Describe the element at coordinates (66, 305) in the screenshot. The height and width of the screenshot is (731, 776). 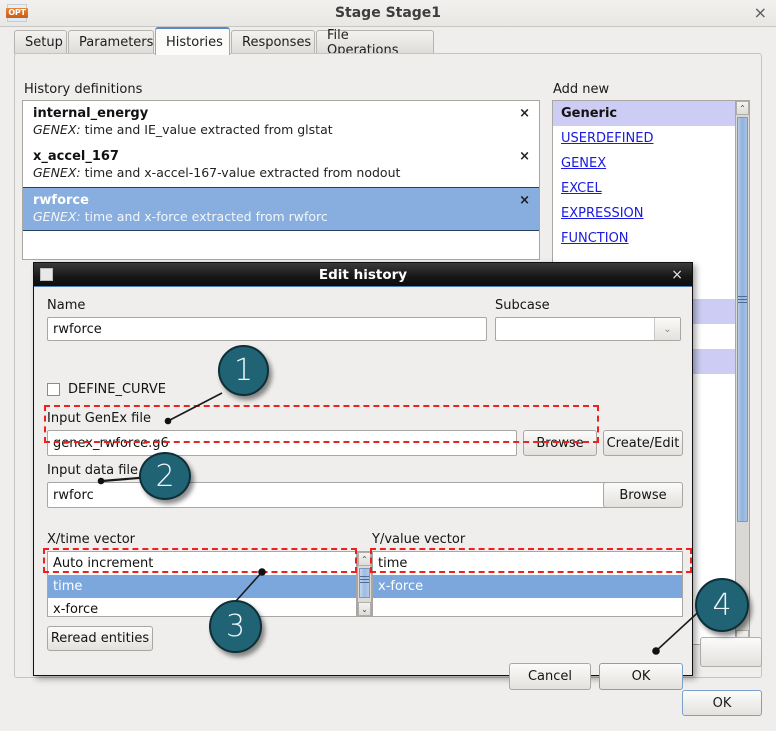
I see `name-label: Name` at that location.